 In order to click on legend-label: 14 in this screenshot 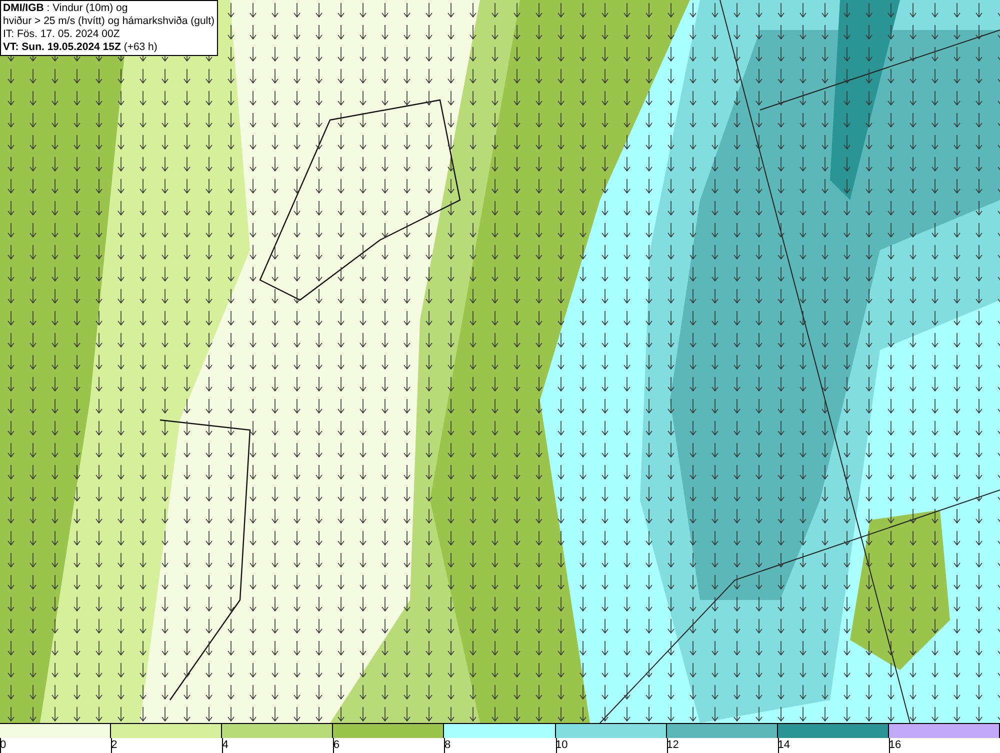, I will do `click(784, 745)`.